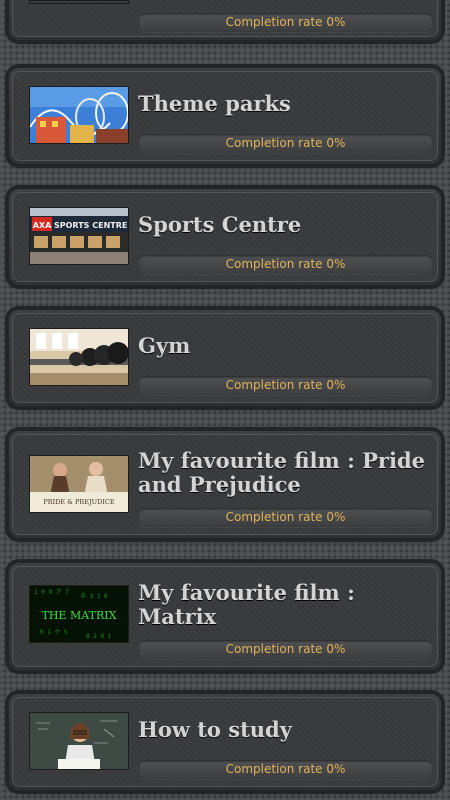 This screenshot has height=800, width=450. Describe the element at coordinates (79, 115) in the screenshot. I see `rollercoaster-image` at that location.